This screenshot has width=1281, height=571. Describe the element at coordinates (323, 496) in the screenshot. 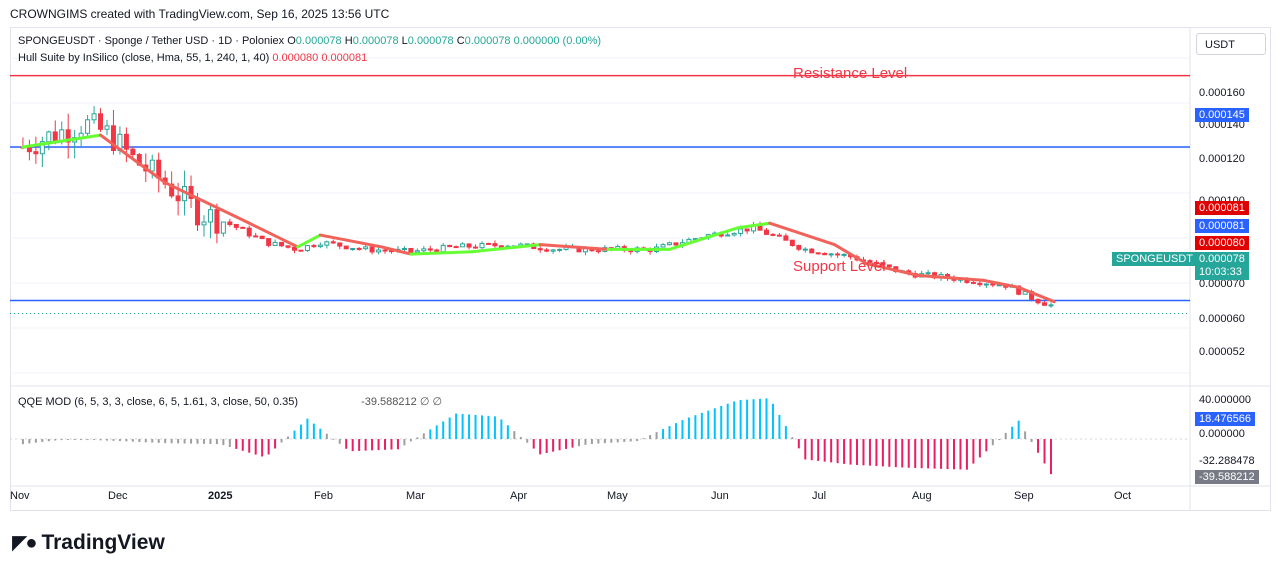

I see `time-tick: Feb` at that location.